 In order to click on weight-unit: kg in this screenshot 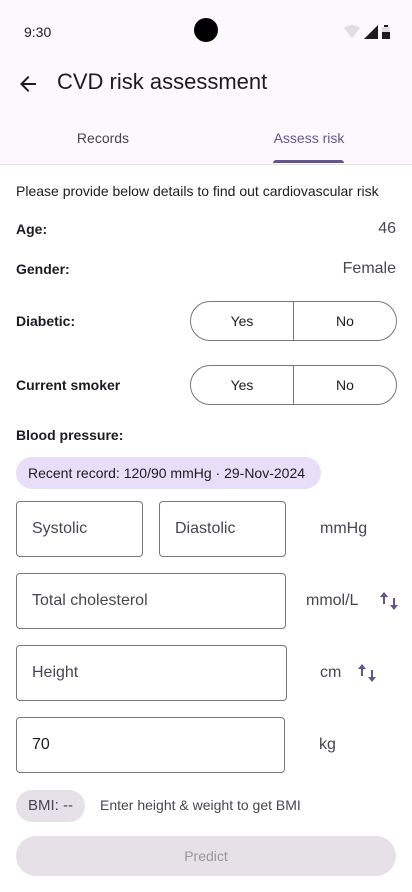, I will do `click(327, 744)`.